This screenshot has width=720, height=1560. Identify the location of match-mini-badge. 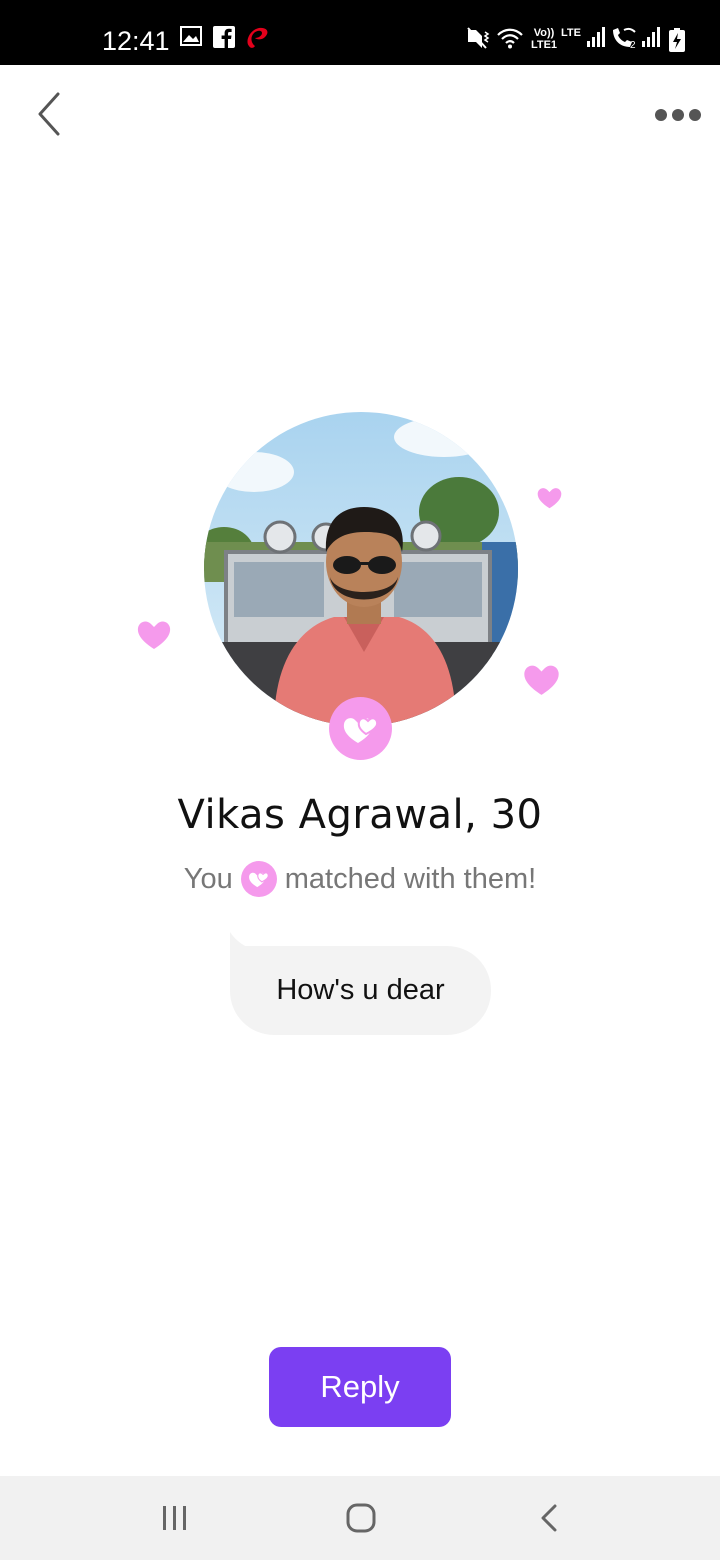
(258, 879).